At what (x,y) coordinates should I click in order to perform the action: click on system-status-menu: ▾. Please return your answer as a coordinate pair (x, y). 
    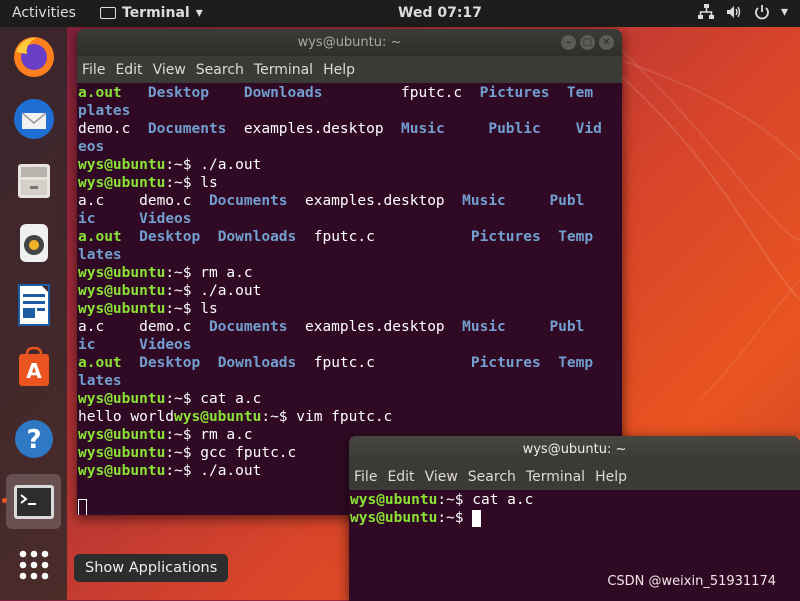
    Looking at the image, I should click on (742, 12).